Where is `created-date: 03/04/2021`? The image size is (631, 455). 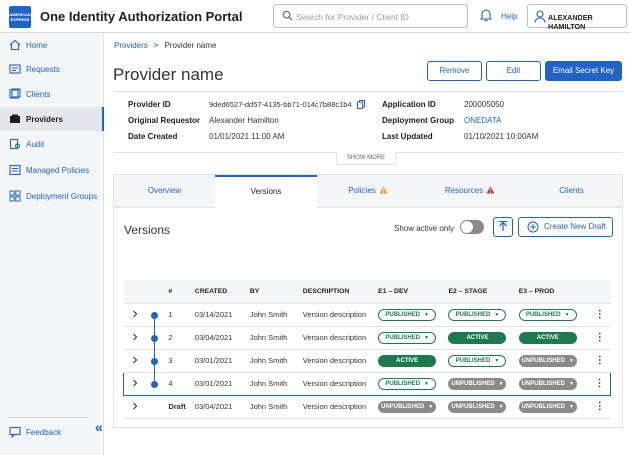 created-date: 03/04/2021 is located at coordinates (222, 338).